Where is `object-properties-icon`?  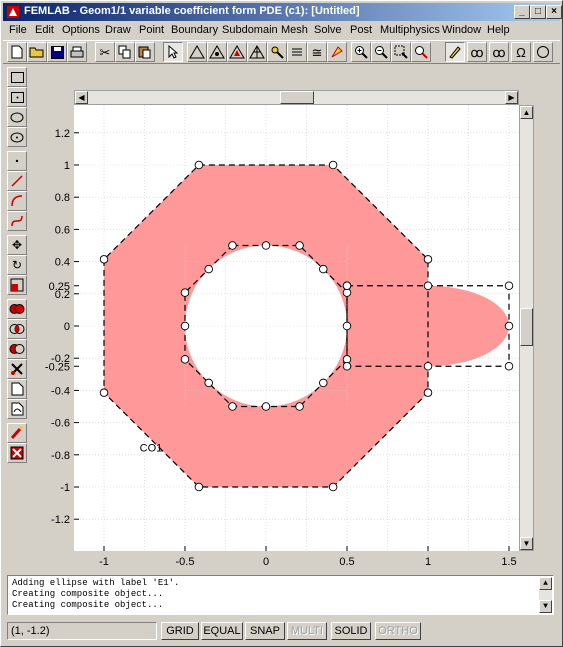
object-properties-icon is located at coordinates (17, 433).